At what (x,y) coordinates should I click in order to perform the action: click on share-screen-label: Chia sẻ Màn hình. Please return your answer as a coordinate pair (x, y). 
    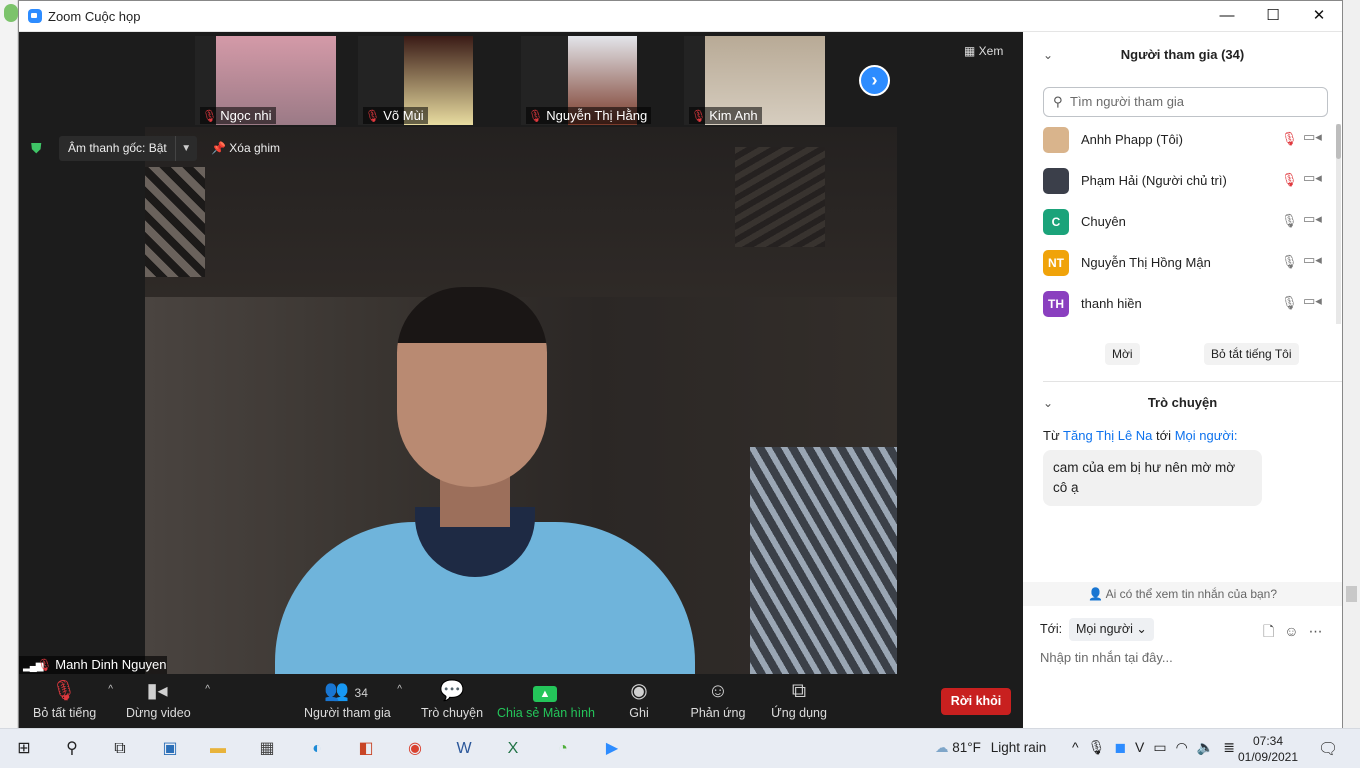
    Looking at the image, I should click on (546, 713).